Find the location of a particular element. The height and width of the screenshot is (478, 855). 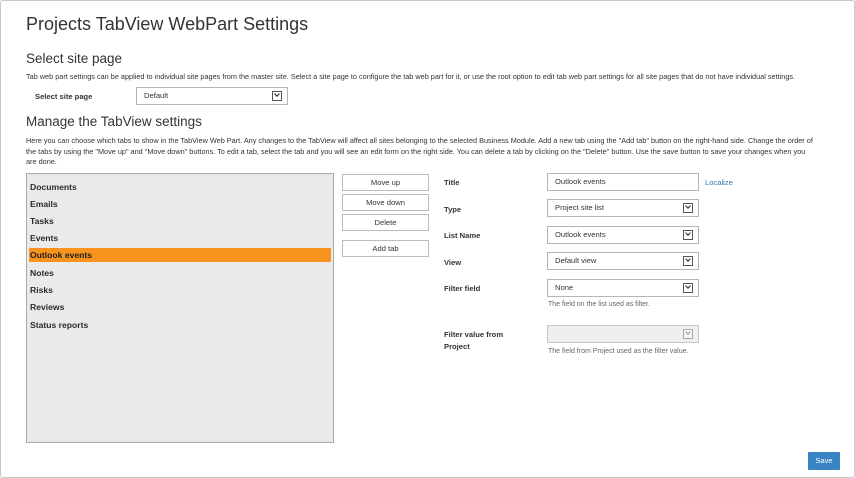

manage-description-line: are done. is located at coordinates (41, 161).